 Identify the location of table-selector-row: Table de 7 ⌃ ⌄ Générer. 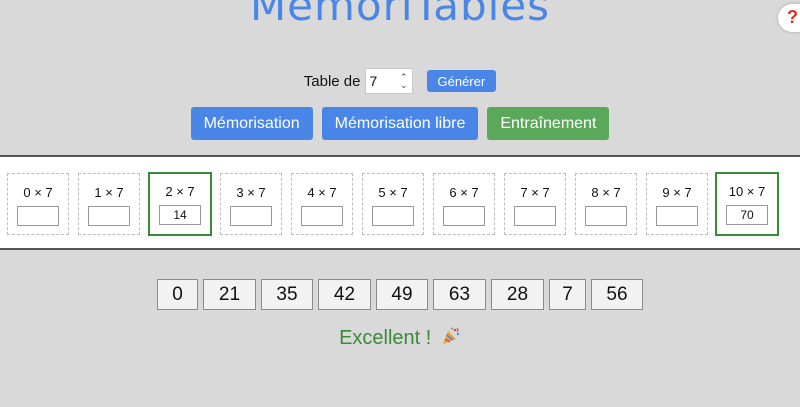
(400, 81).